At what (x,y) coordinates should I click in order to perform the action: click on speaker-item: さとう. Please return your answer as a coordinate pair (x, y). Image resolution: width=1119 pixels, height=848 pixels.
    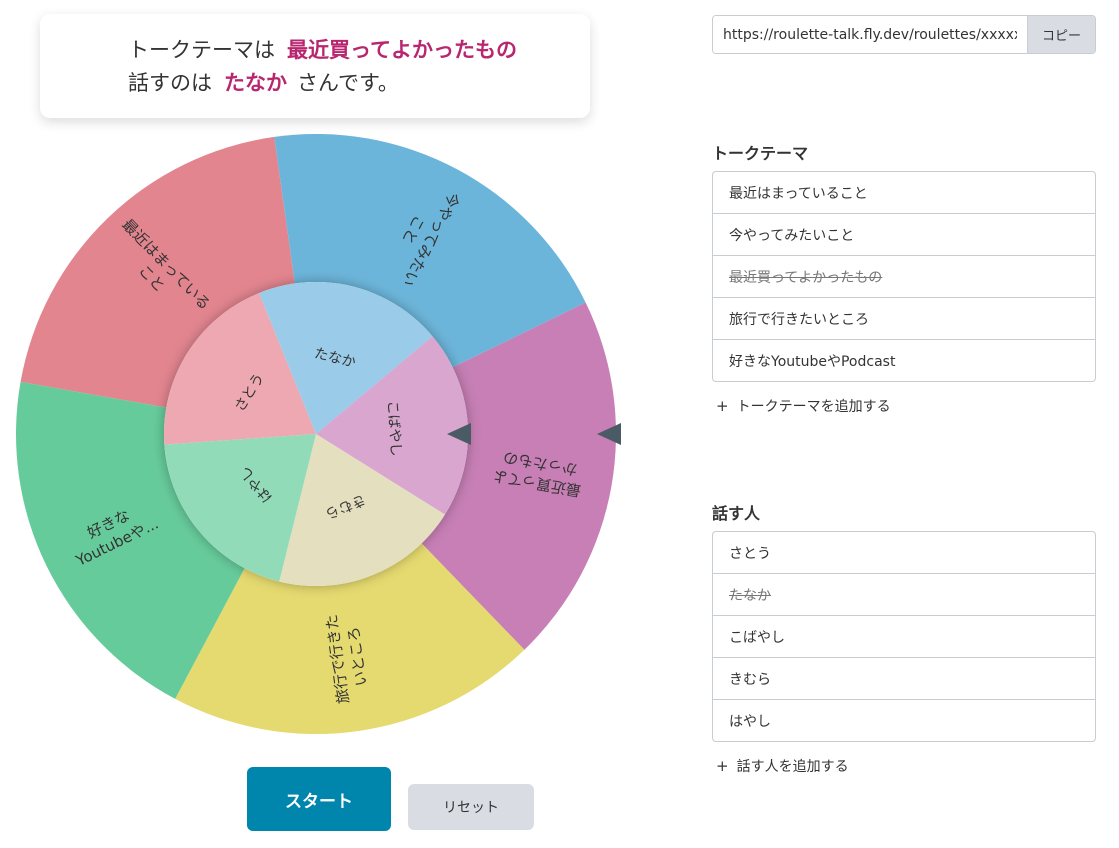
    Looking at the image, I should click on (904, 553).